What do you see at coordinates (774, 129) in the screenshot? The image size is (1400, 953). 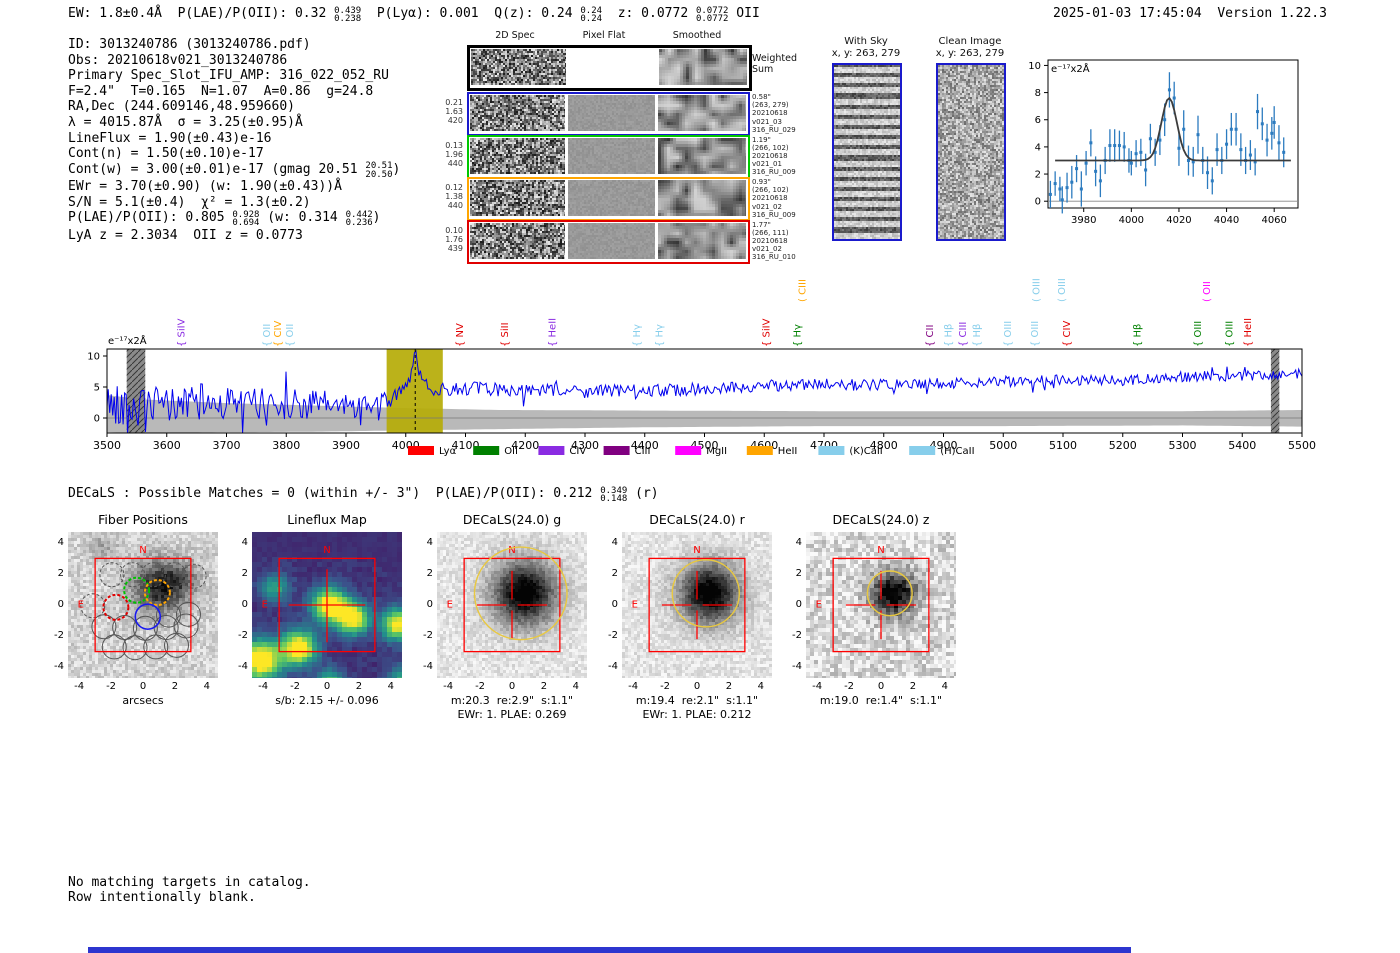 I see `spec2d-right-label: 316_RU_029` at bounding box center [774, 129].